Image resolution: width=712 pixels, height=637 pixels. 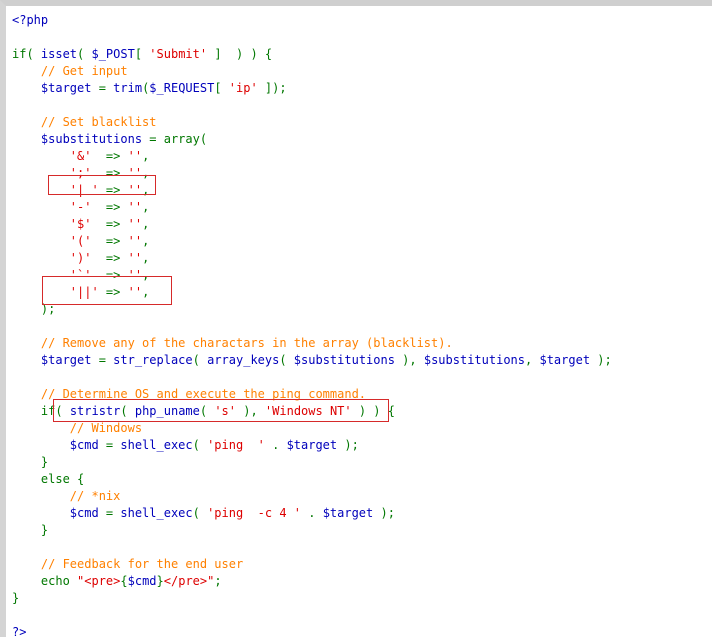 What do you see at coordinates (128, 88) in the screenshot?
I see `code-token: trim` at bounding box center [128, 88].